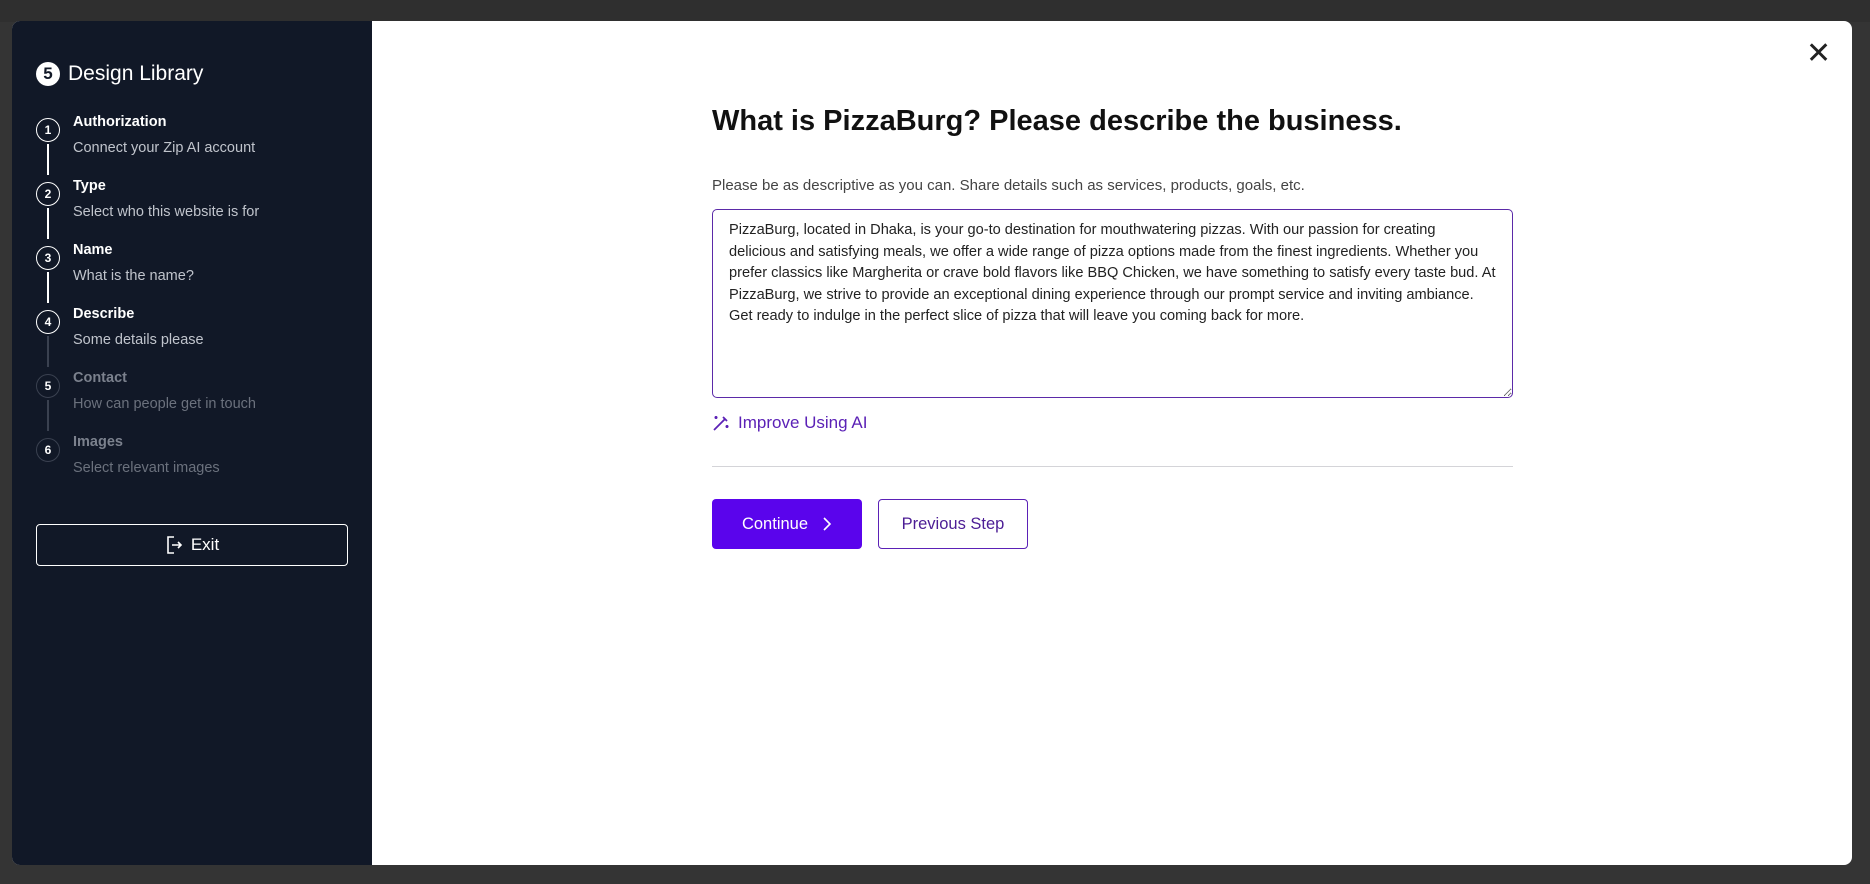 The image size is (1870, 884). I want to click on divider, so click(1112, 466).